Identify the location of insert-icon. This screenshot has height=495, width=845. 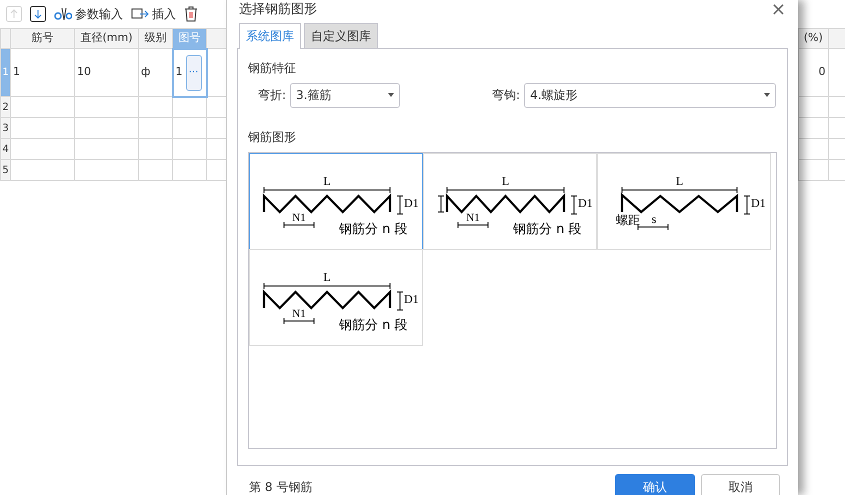
(140, 14).